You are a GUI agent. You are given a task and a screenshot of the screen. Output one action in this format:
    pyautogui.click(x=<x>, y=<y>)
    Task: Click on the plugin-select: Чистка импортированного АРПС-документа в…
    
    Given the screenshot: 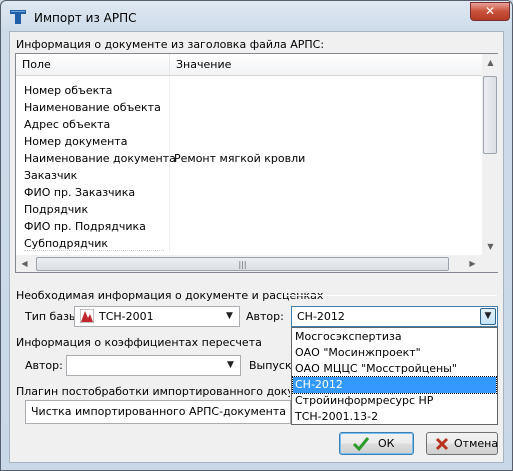 What is the action you would take?
    pyautogui.click(x=158, y=412)
    